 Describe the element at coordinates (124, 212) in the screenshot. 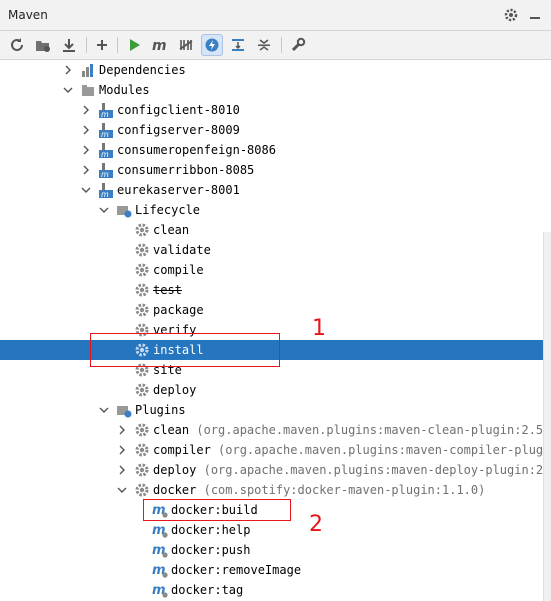

I see `lifecycle-folder-icon` at that location.